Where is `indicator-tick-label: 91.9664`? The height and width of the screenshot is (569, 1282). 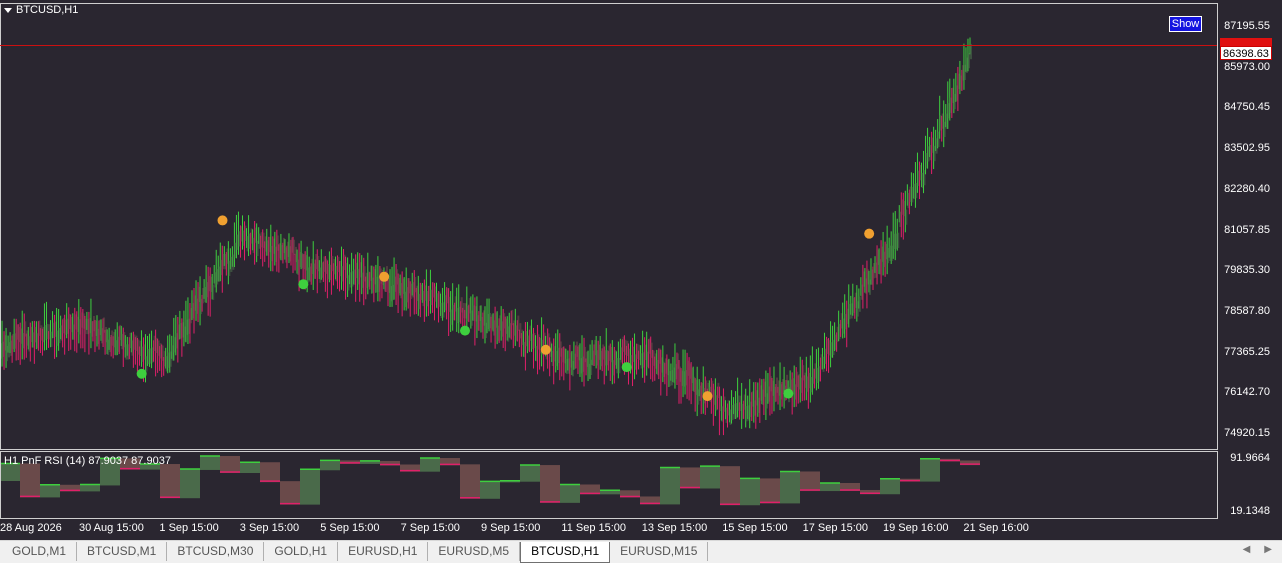
indicator-tick-label: 91.9664 is located at coordinates (1250, 458).